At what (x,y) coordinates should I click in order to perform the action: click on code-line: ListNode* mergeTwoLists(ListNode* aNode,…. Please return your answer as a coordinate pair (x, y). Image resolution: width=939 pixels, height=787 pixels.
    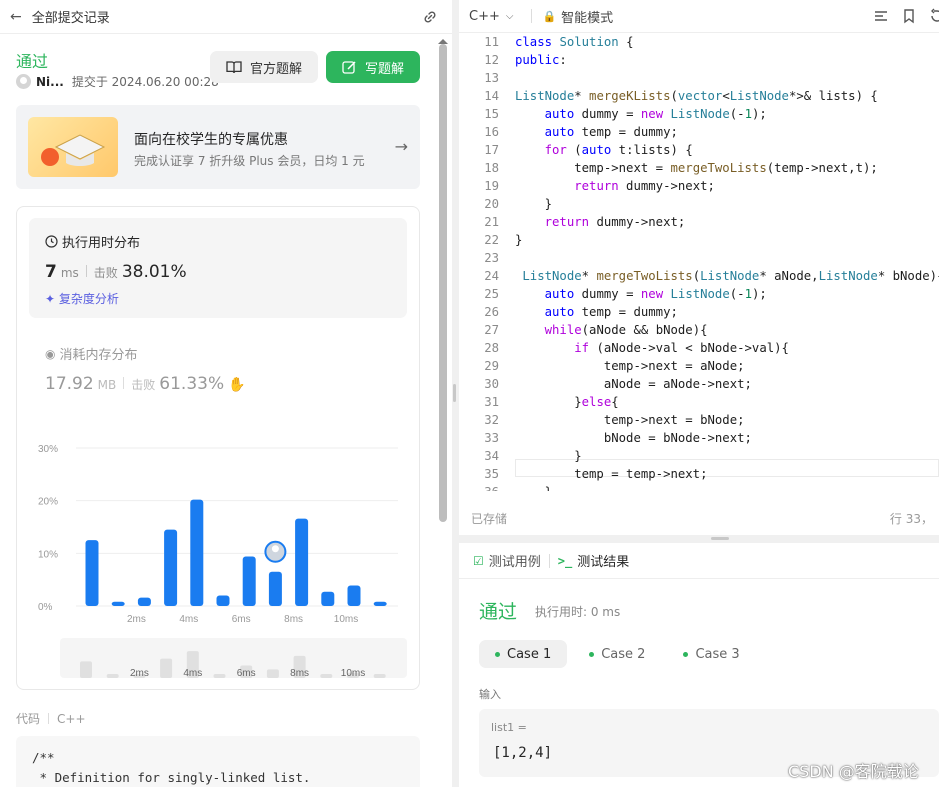
    Looking at the image, I should click on (727, 276).